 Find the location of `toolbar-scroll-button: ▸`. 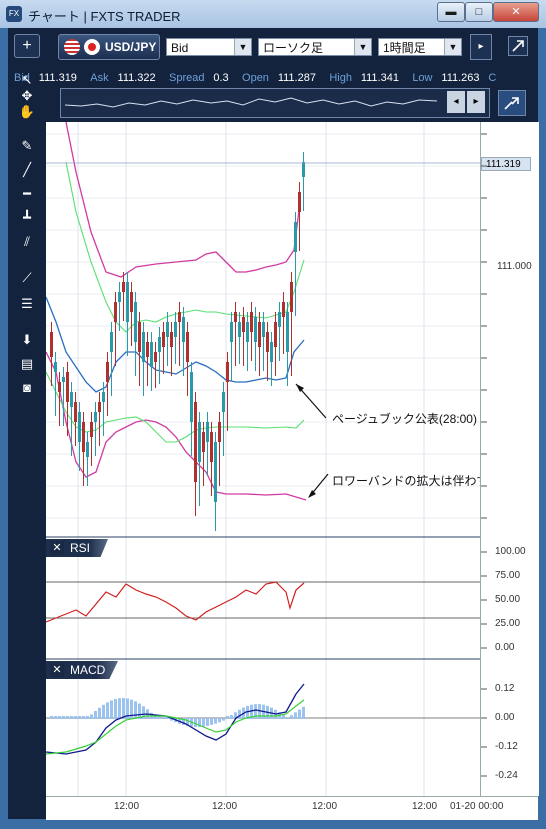

toolbar-scroll-button: ▸ is located at coordinates (481, 47).